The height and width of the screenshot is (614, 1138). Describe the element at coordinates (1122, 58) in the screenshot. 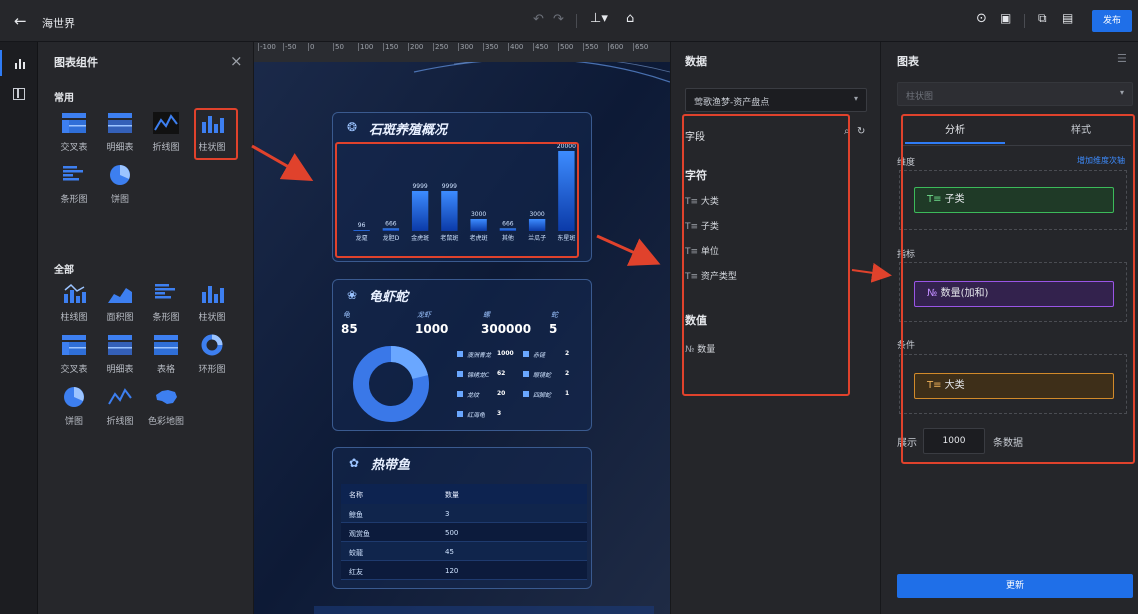

I see `collapse-icon: ☰` at that location.